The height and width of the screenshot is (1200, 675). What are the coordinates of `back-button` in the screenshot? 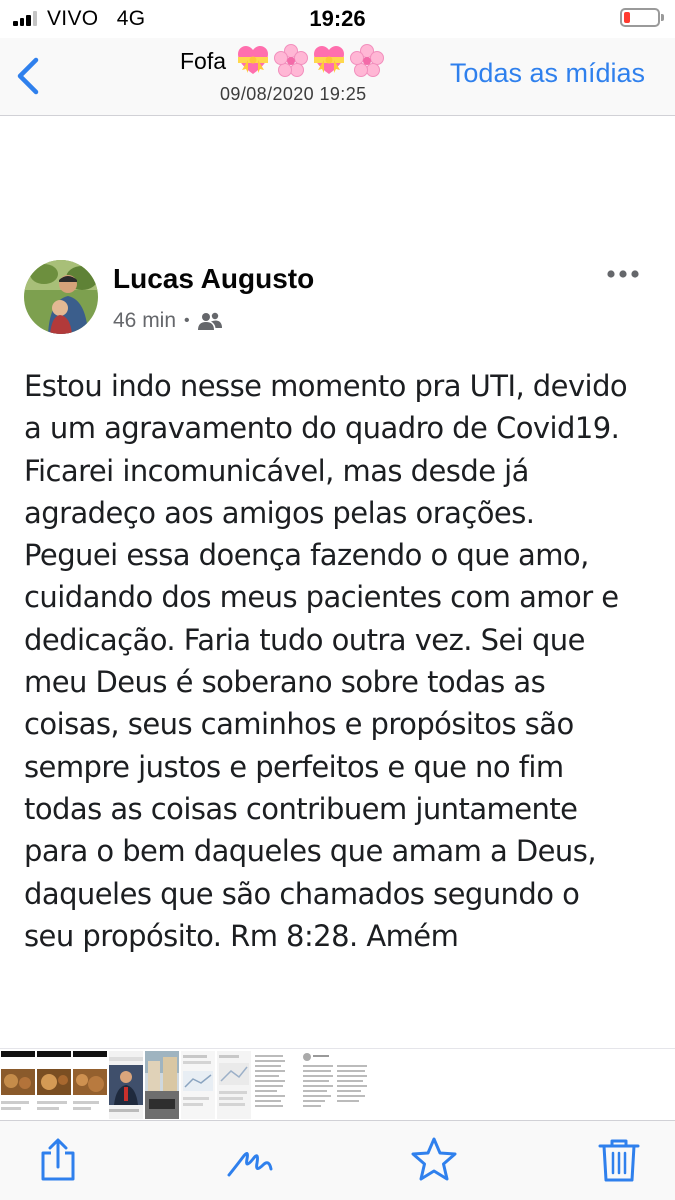 It's located at (30, 76).